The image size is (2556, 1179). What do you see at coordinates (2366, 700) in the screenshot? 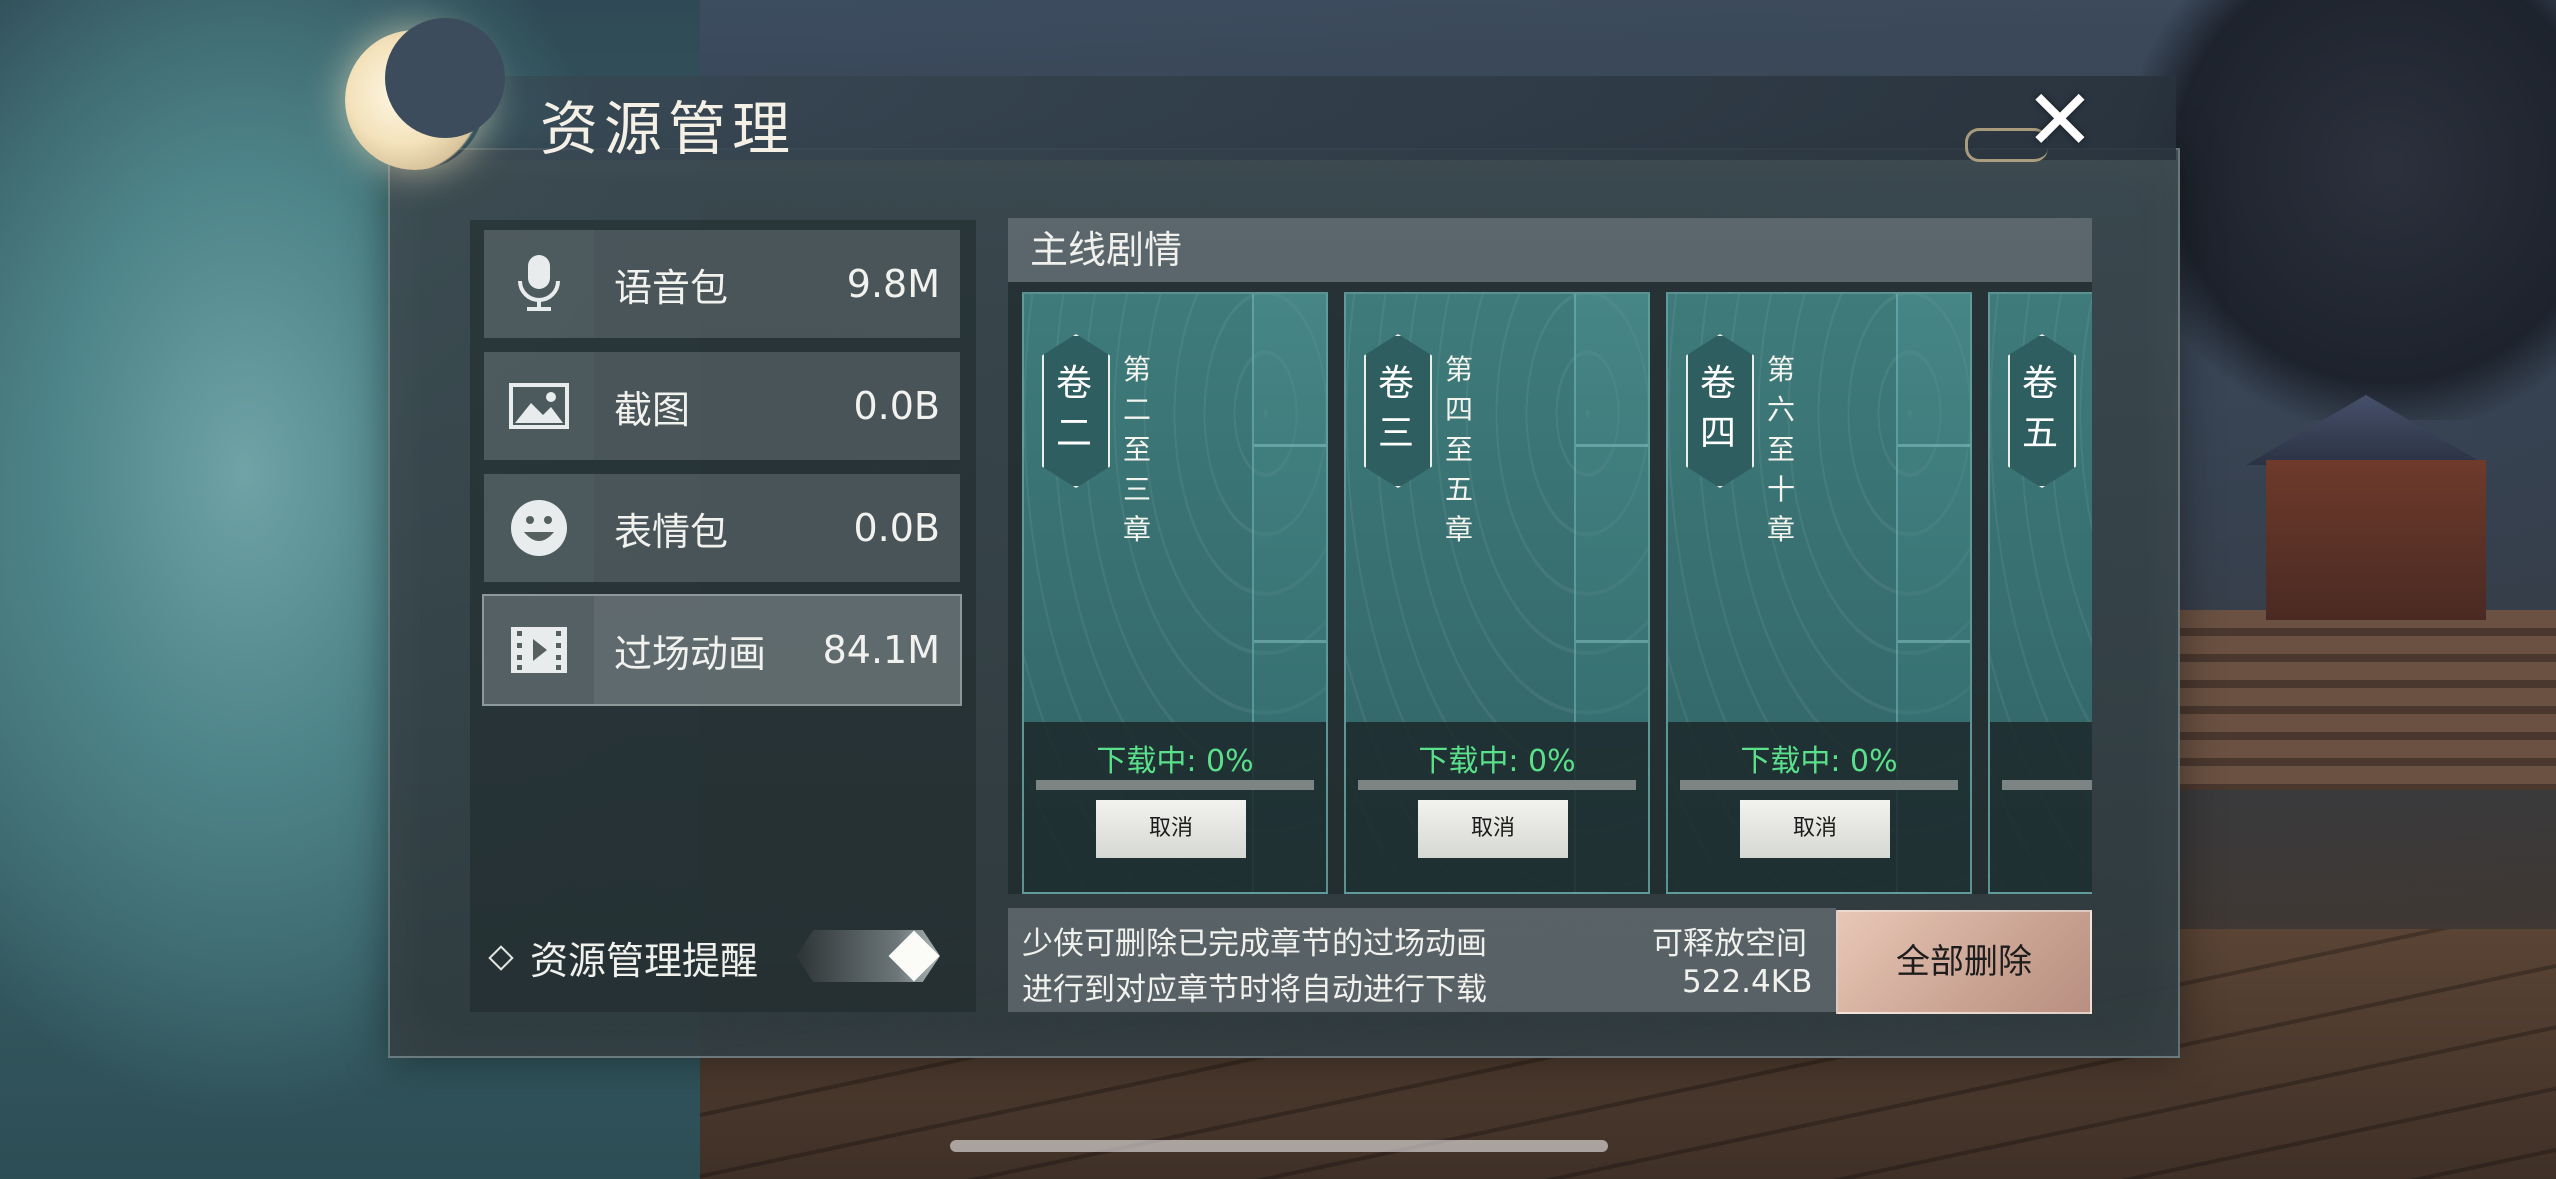
I see `background-stairs` at bounding box center [2366, 700].